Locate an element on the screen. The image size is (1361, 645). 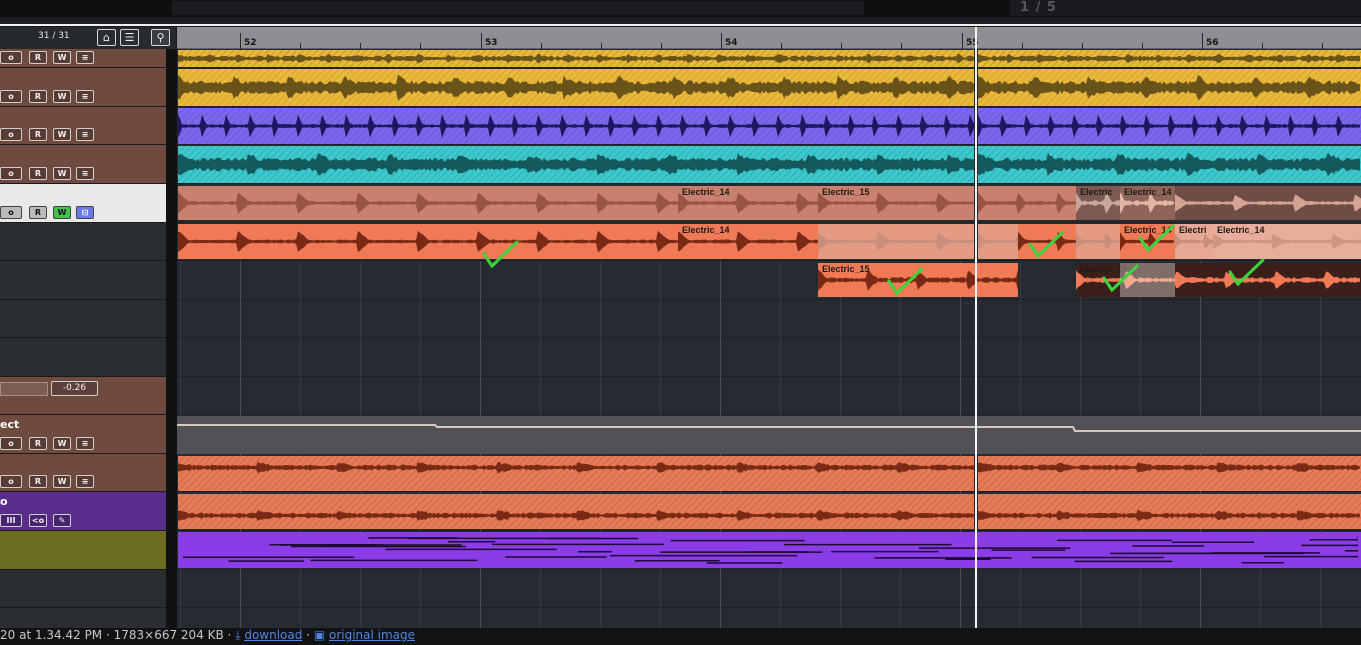
track-header: o R W ⊟ is located at coordinates (83, 203).